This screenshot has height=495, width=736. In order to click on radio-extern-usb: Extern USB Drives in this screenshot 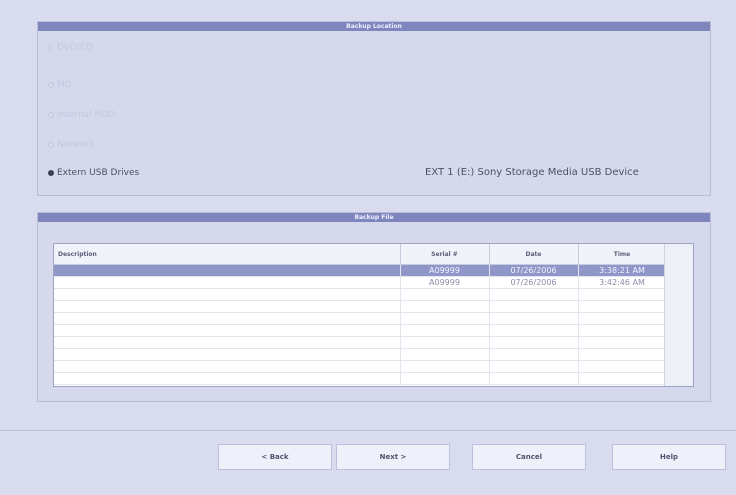, I will do `click(93, 173)`.